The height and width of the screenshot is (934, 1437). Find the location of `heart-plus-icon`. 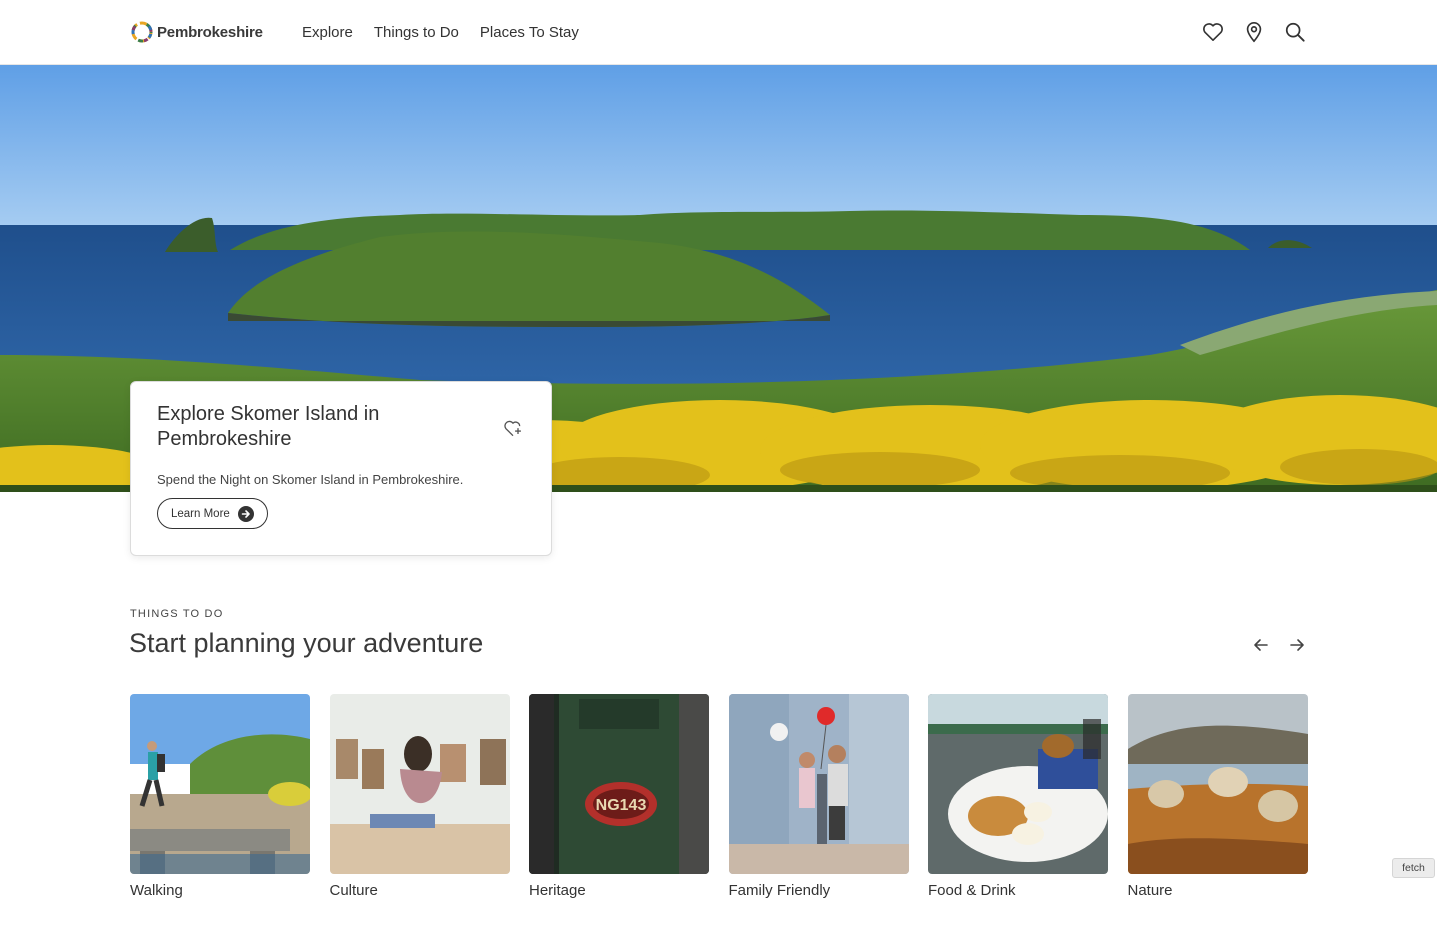

heart-plus-icon is located at coordinates (513, 429).